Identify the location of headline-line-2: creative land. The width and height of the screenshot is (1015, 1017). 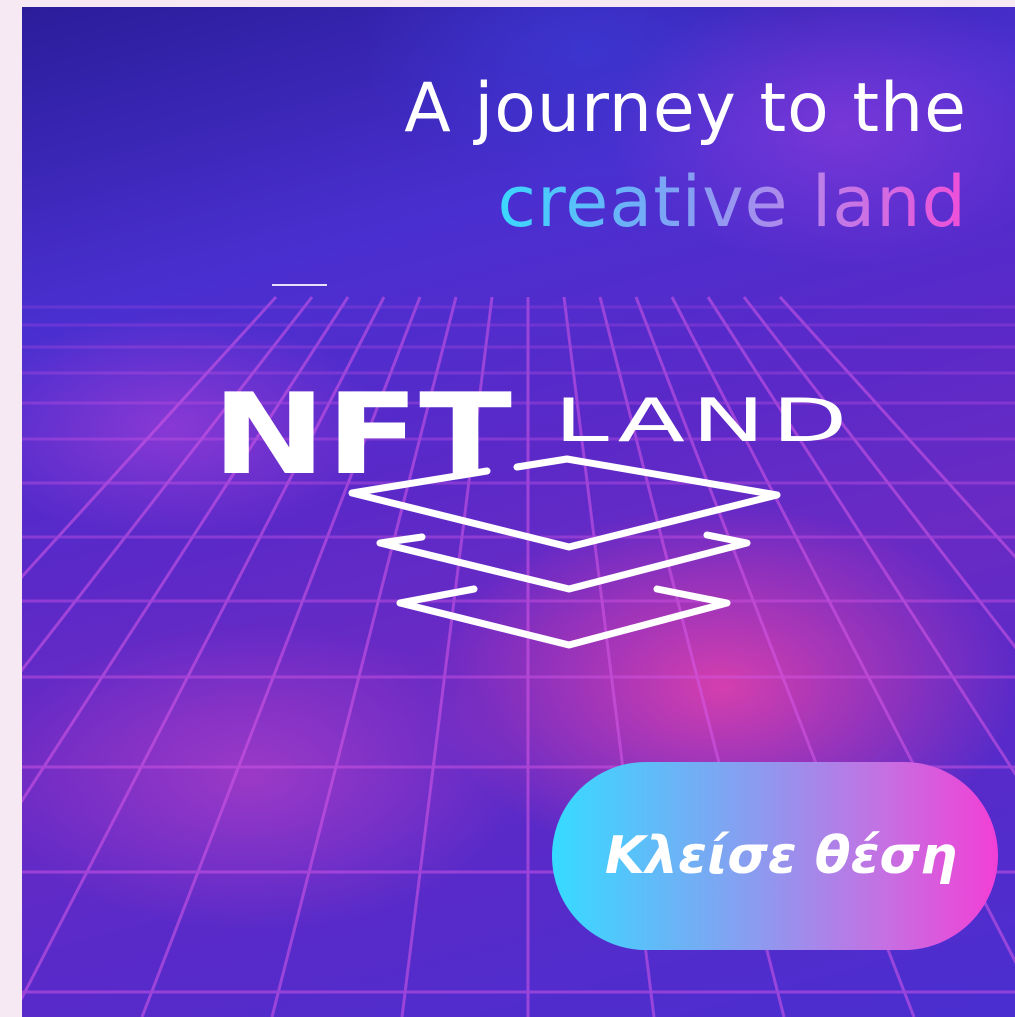
(732, 202).